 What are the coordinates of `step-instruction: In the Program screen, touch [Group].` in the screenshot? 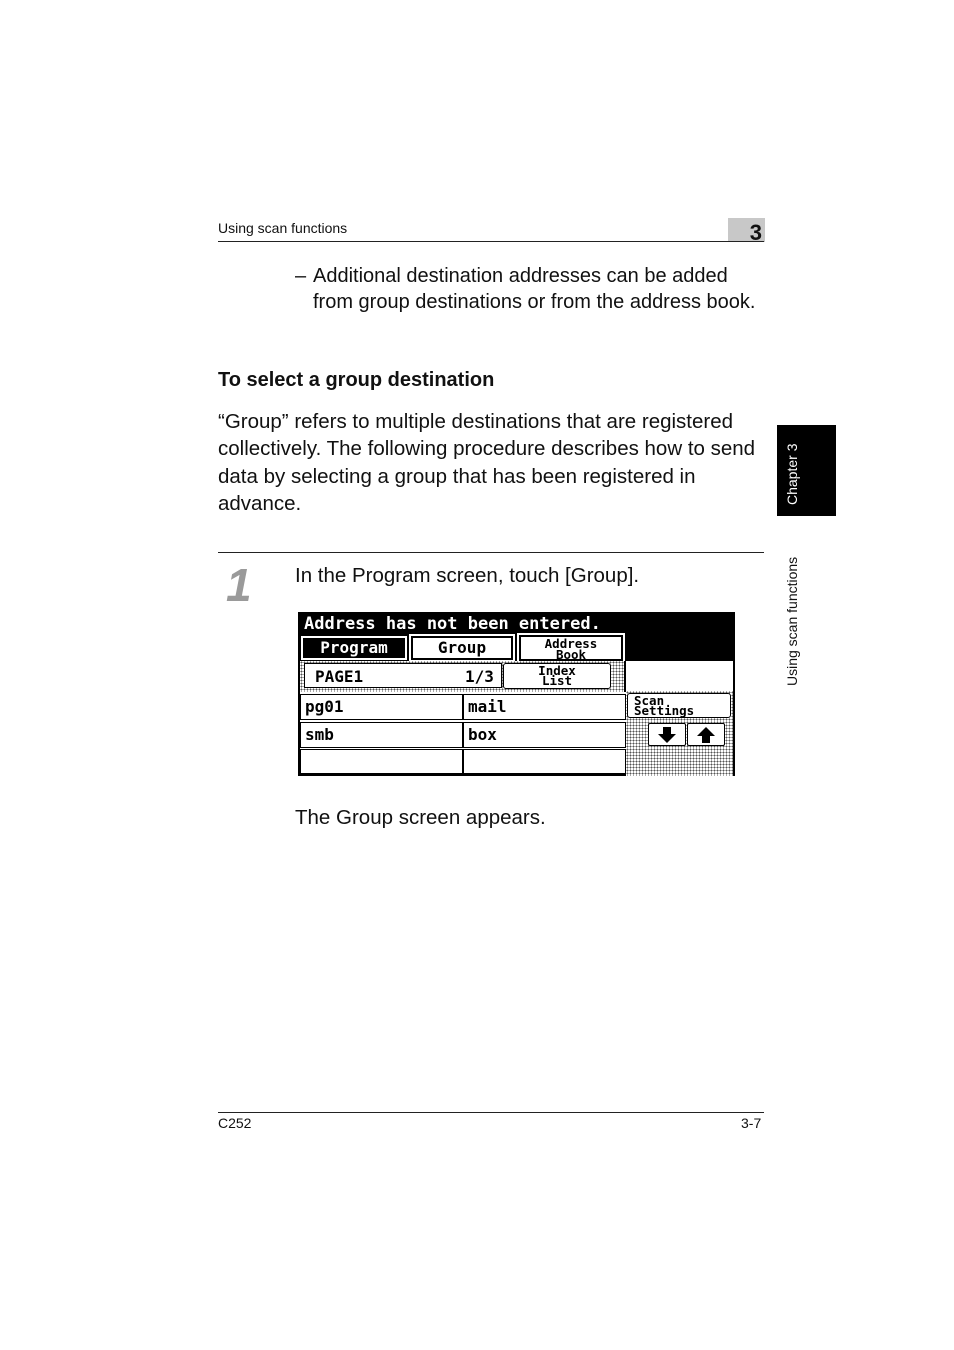 It's located at (467, 575).